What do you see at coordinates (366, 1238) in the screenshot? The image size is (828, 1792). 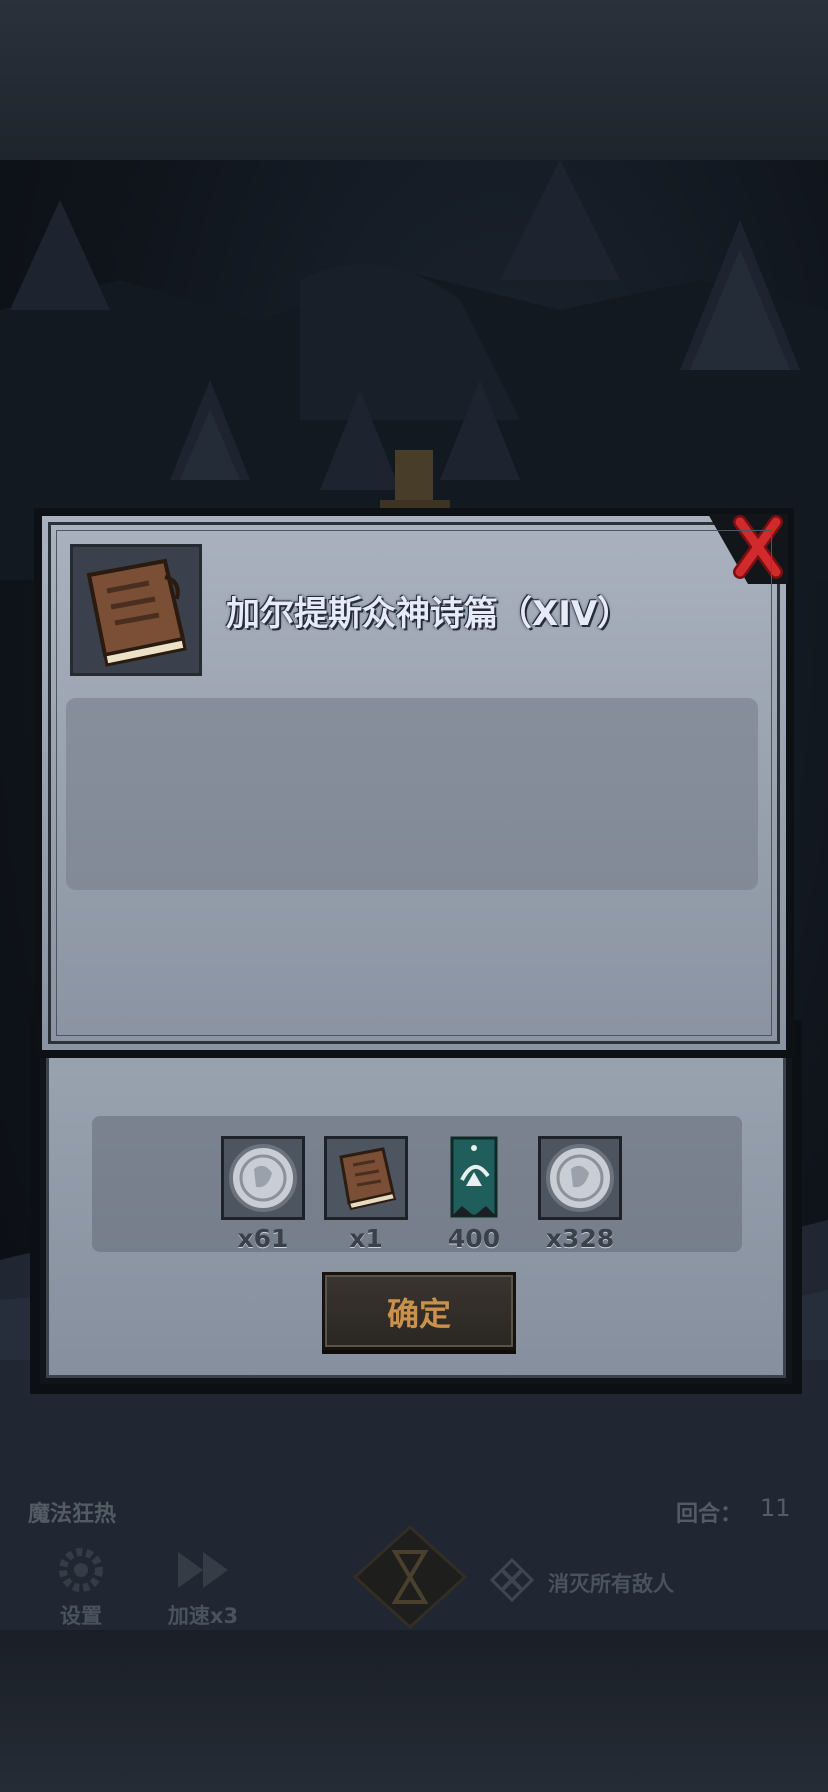 I see `reward-count: x1` at bounding box center [366, 1238].